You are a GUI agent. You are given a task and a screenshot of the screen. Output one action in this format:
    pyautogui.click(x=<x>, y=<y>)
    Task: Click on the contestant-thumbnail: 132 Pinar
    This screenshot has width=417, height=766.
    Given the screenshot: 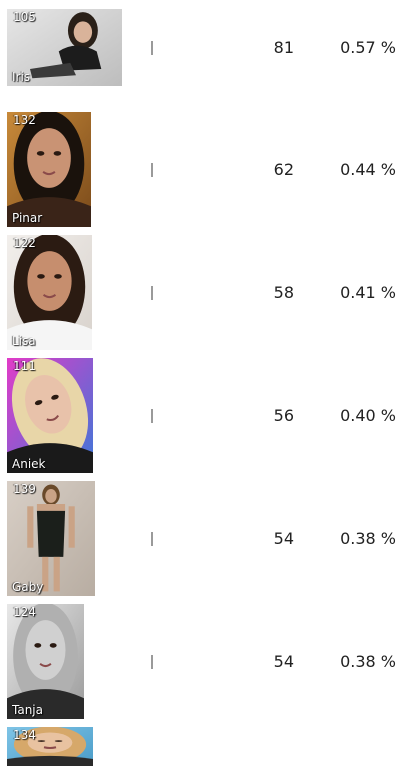 What is the action you would take?
    pyautogui.click(x=49, y=169)
    